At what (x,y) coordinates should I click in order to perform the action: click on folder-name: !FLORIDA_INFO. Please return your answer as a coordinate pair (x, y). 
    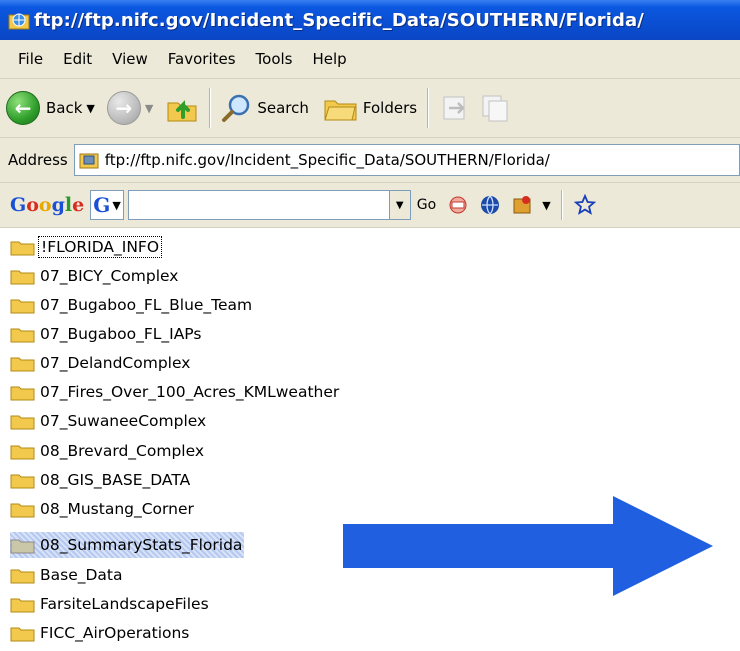
    Looking at the image, I should click on (100, 247).